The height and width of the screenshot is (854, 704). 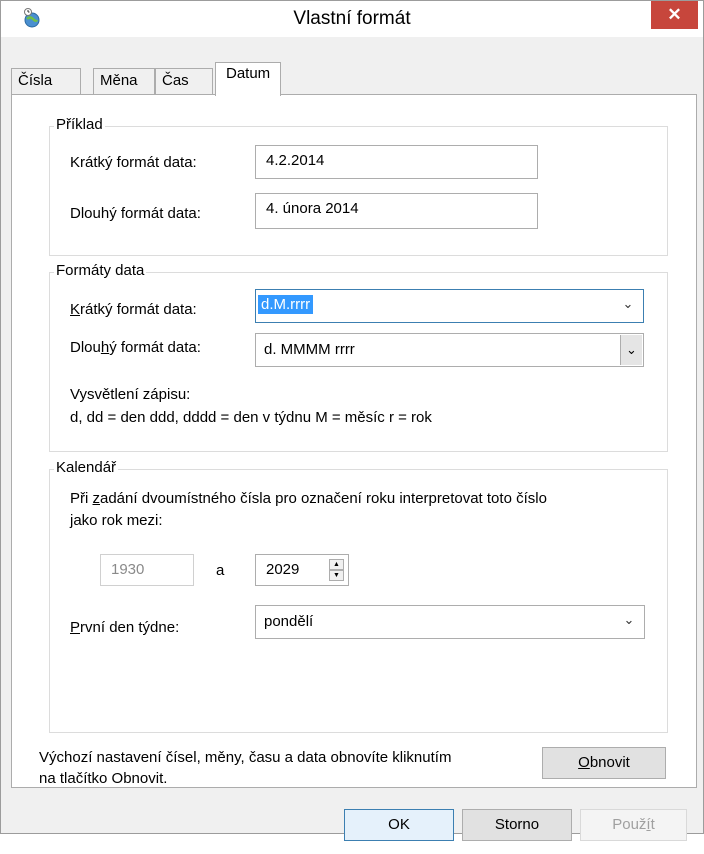 What do you see at coordinates (128, 569) in the screenshot?
I see `year-from-value: 1930` at bounding box center [128, 569].